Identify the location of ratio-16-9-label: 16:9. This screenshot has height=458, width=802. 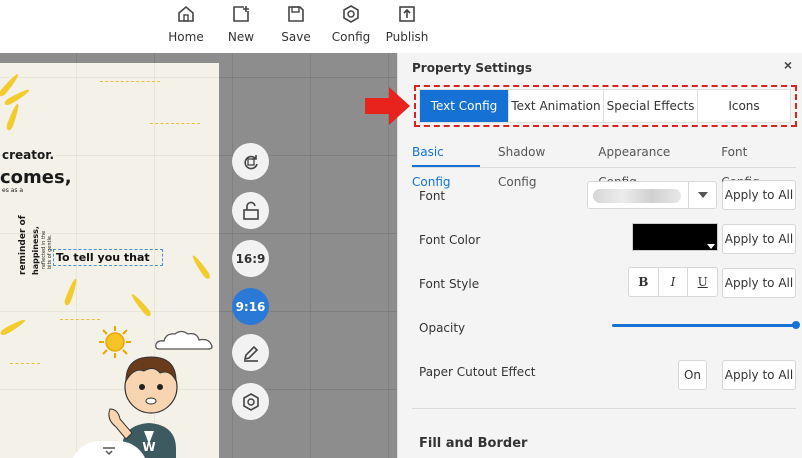
(250, 258).